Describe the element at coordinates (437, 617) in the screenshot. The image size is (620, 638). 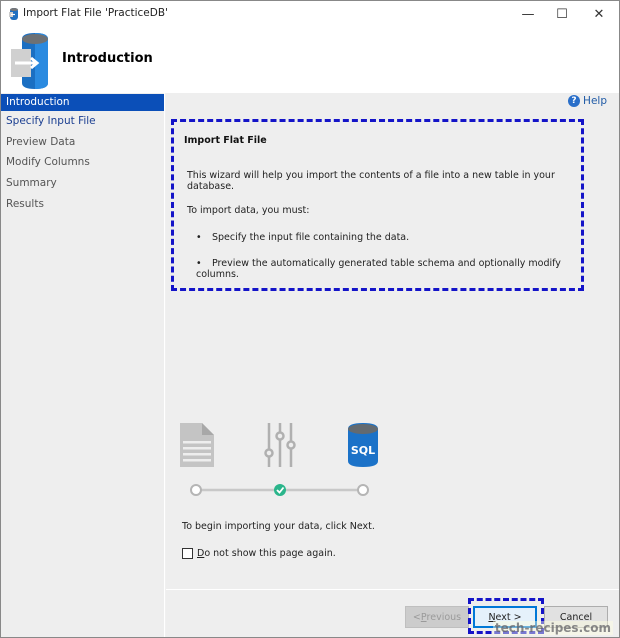
I see `previous-button: < Previous` at that location.